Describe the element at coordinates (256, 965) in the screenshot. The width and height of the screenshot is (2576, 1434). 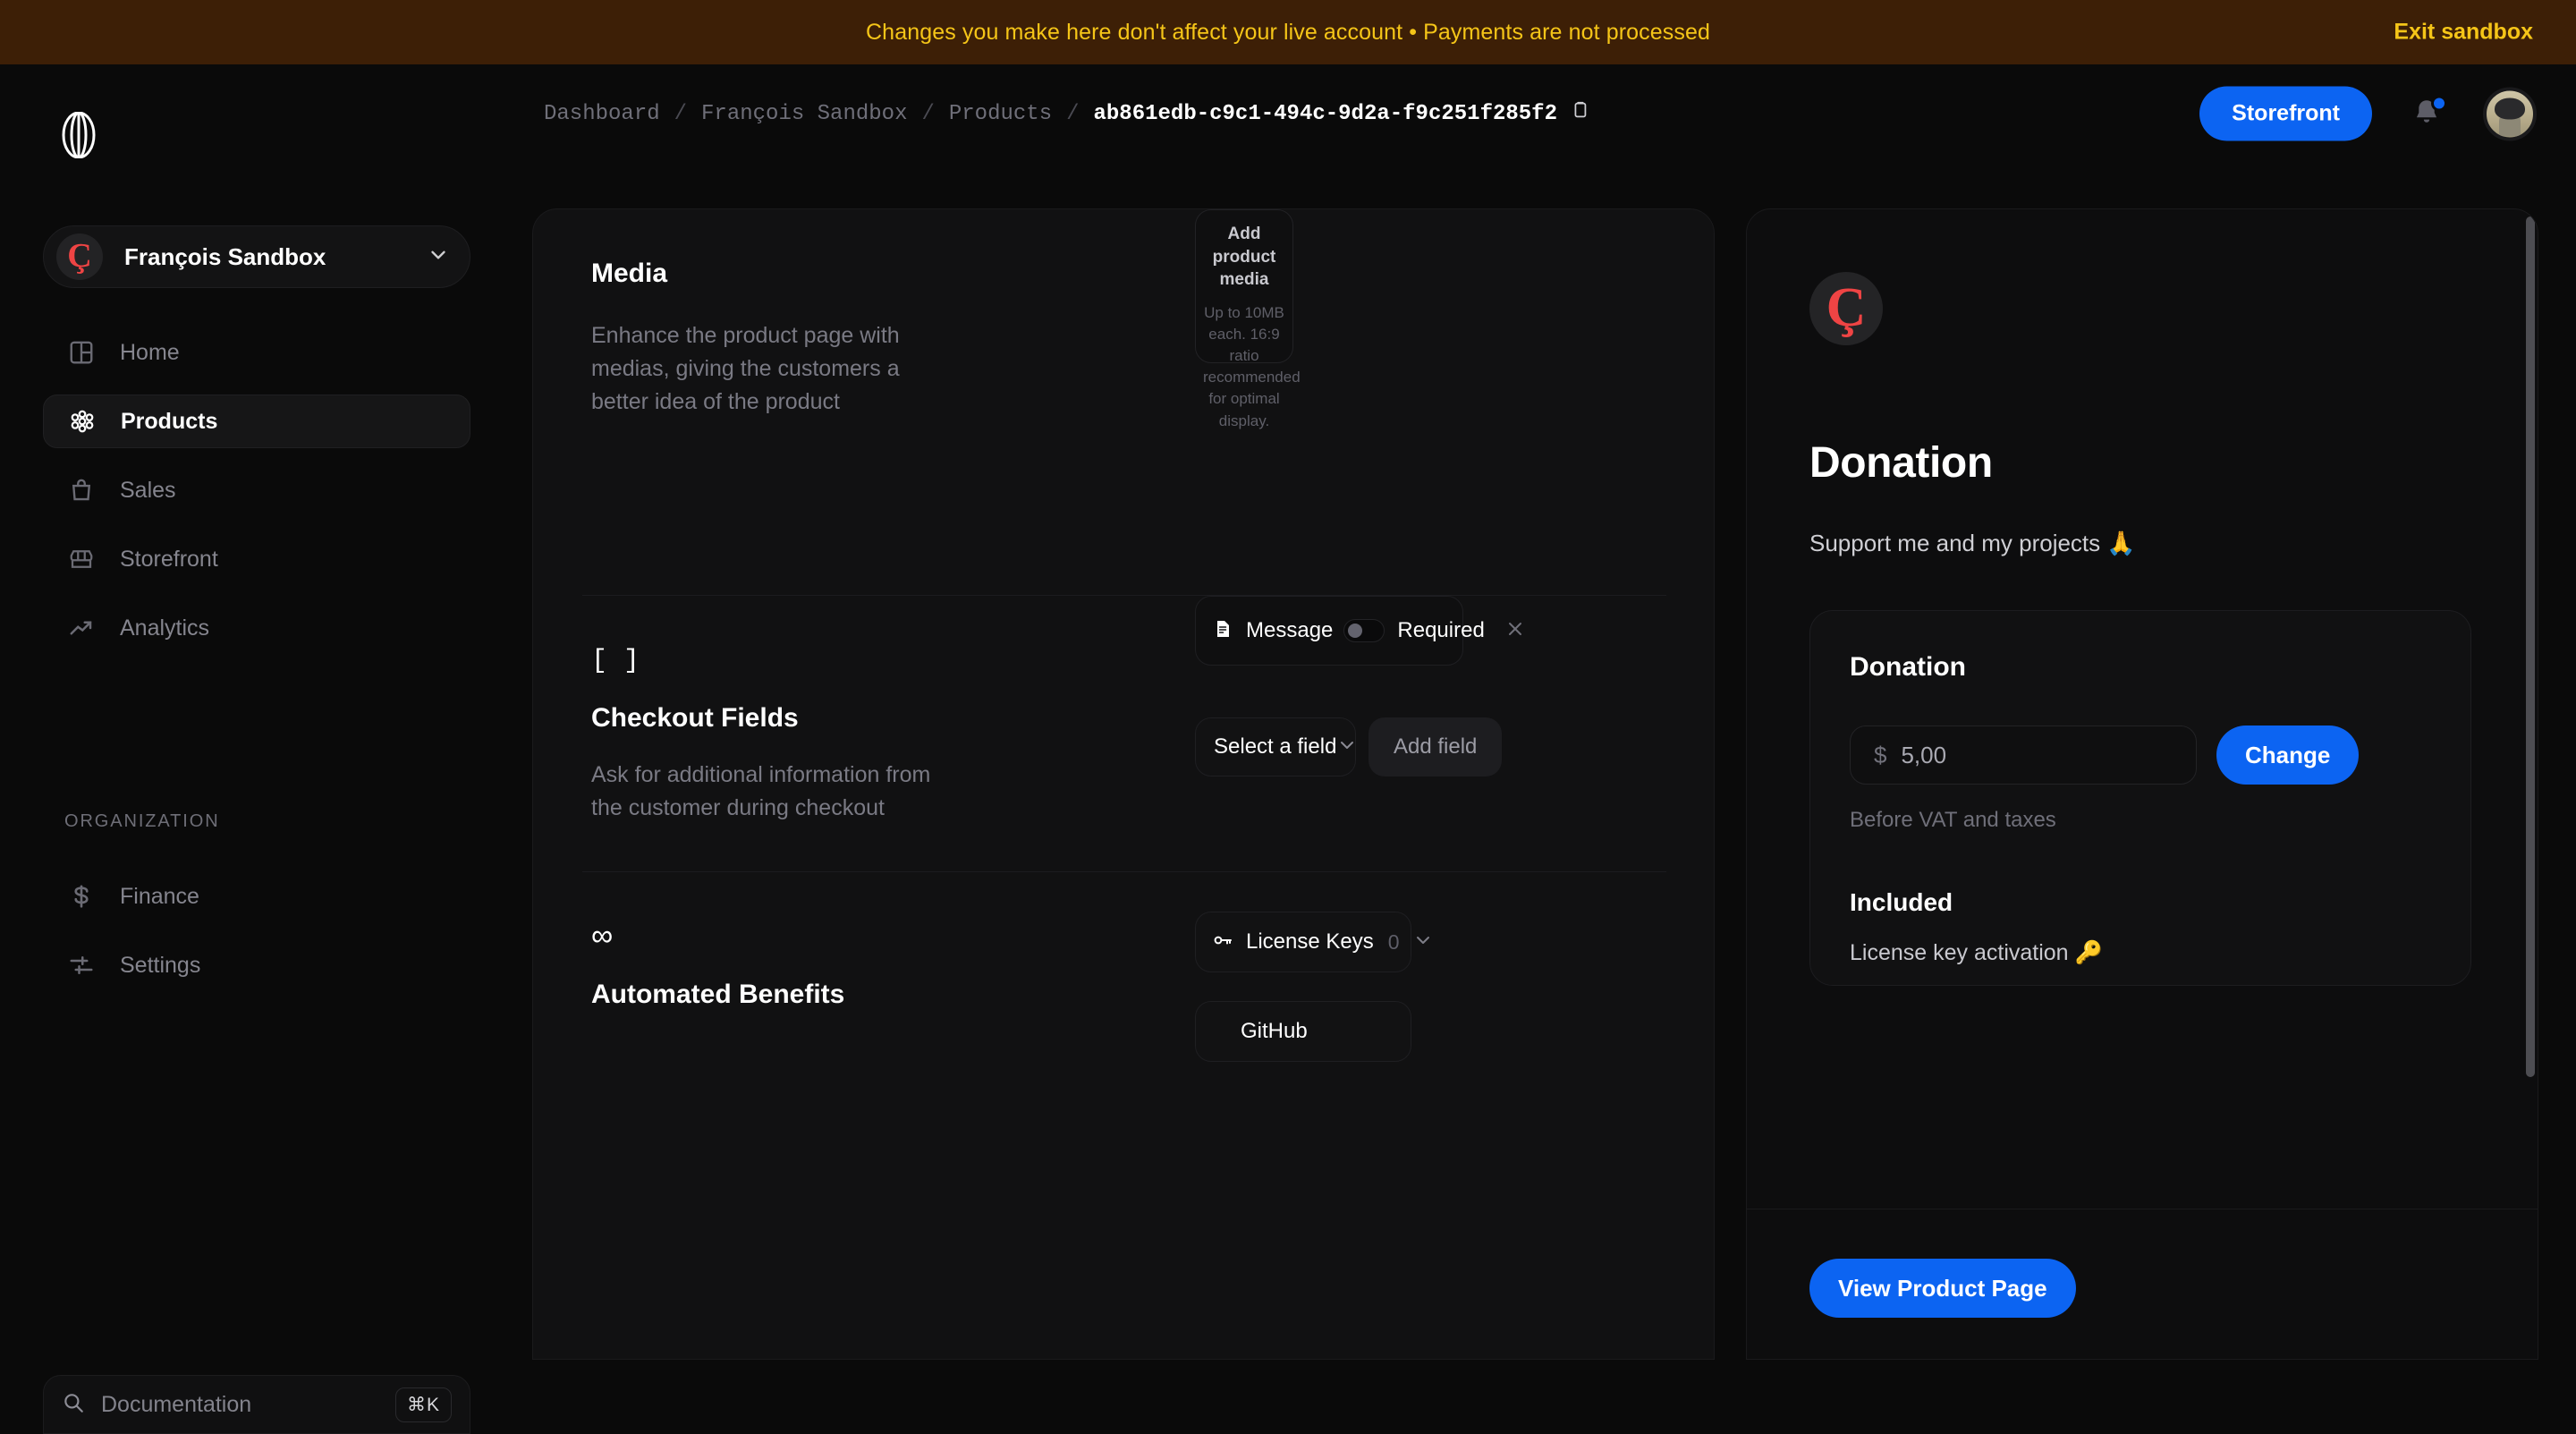
I see `sidebar-item-settings: Settings` at that location.